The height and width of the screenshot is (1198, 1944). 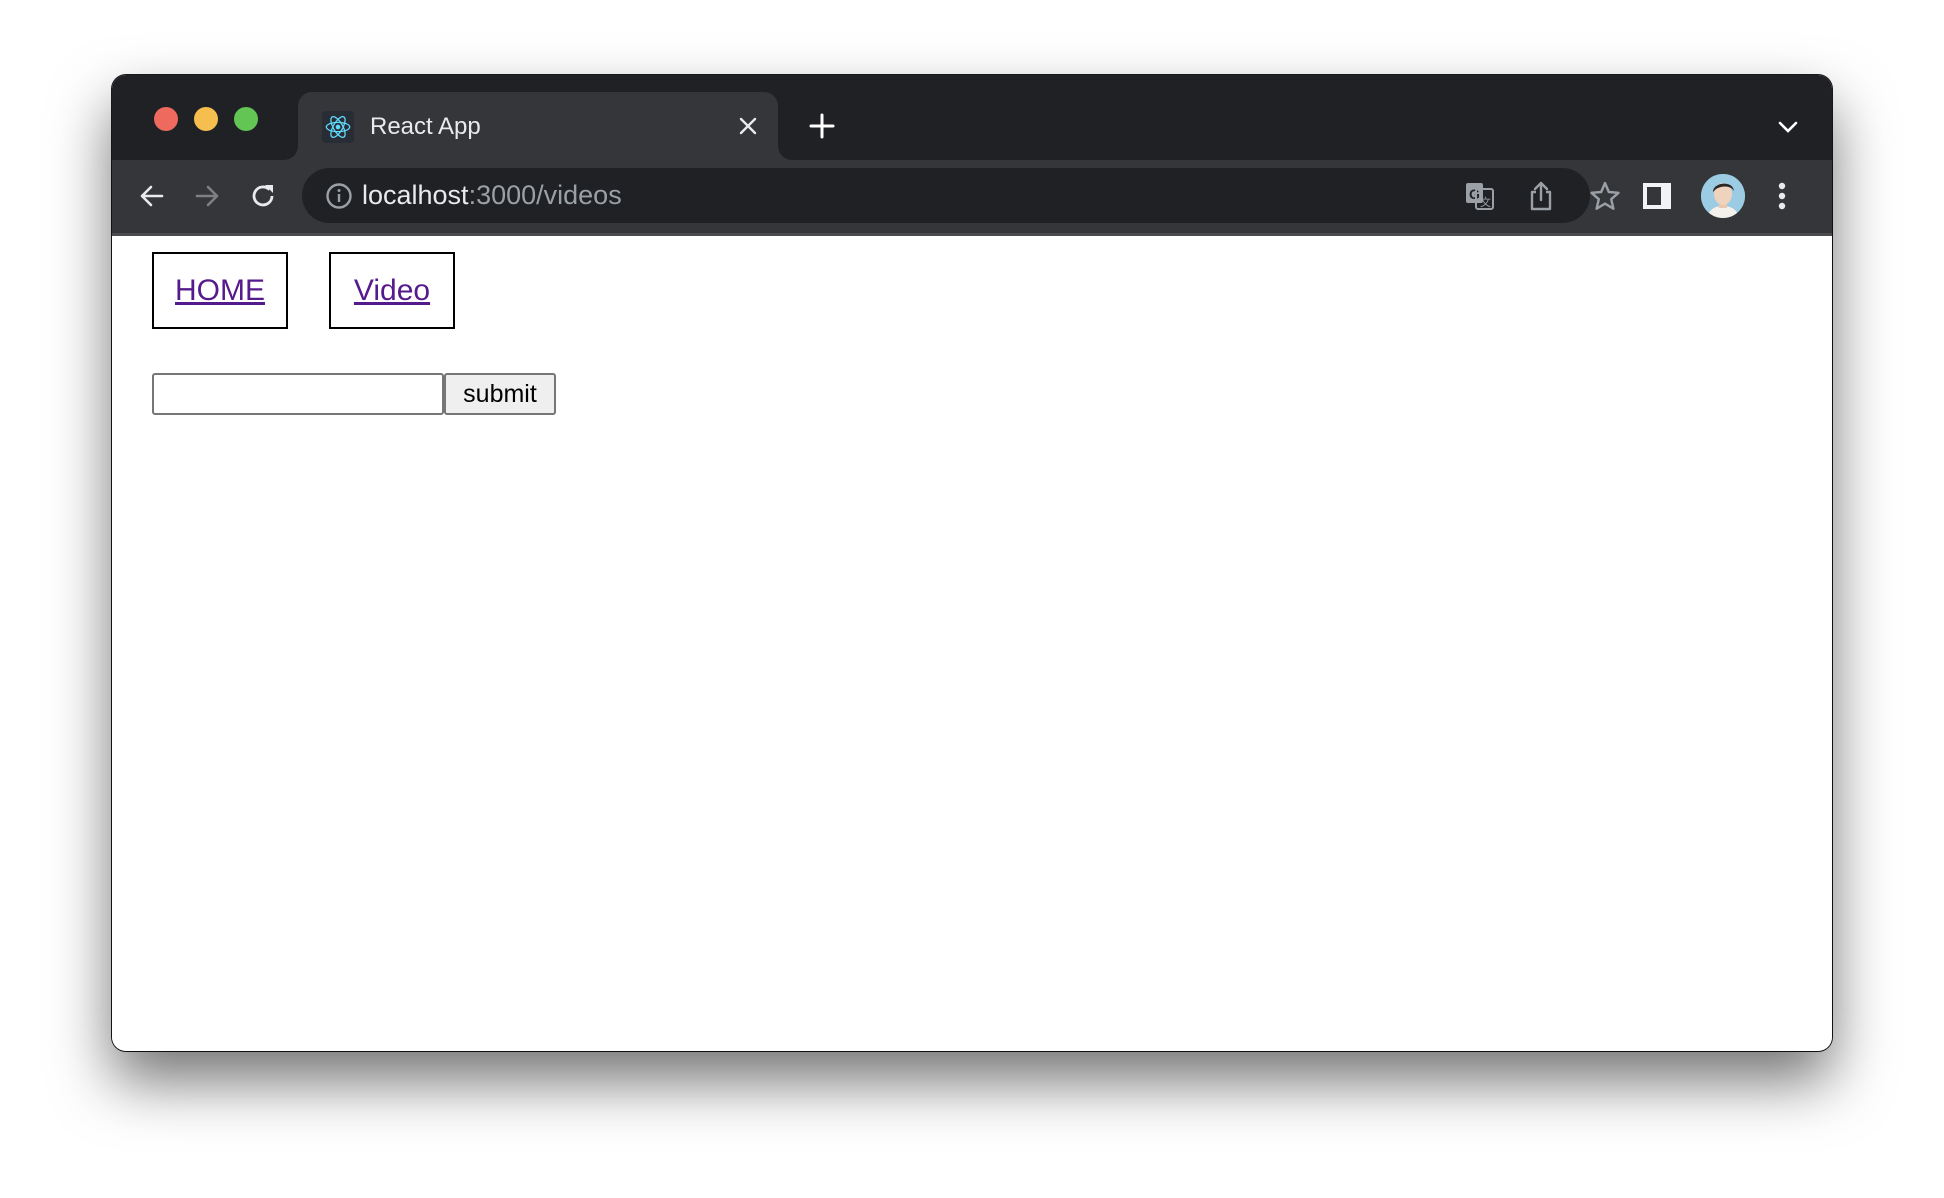 I want to click on reload-icon, so click(x=263, y=196).